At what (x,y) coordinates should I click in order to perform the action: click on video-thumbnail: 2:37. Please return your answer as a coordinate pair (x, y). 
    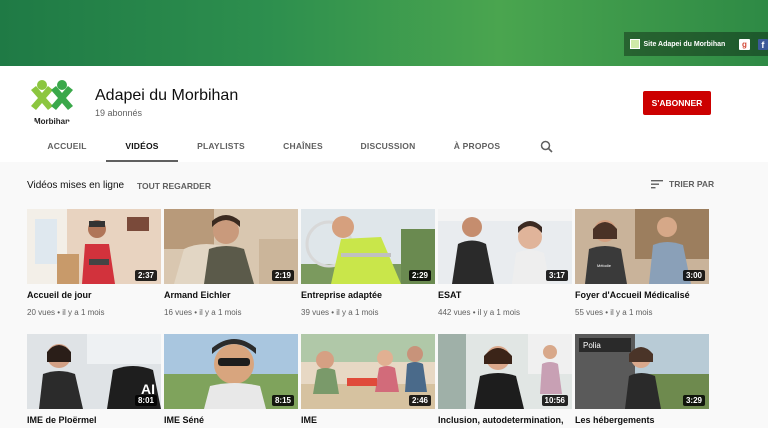
    Looking at the image, I should click on (94, 246).